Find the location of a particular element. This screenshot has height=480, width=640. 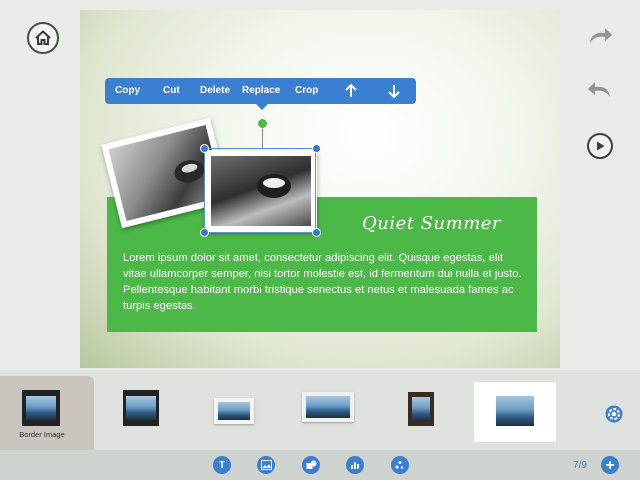

bring-forward-button is located at coordinates (351, 91).